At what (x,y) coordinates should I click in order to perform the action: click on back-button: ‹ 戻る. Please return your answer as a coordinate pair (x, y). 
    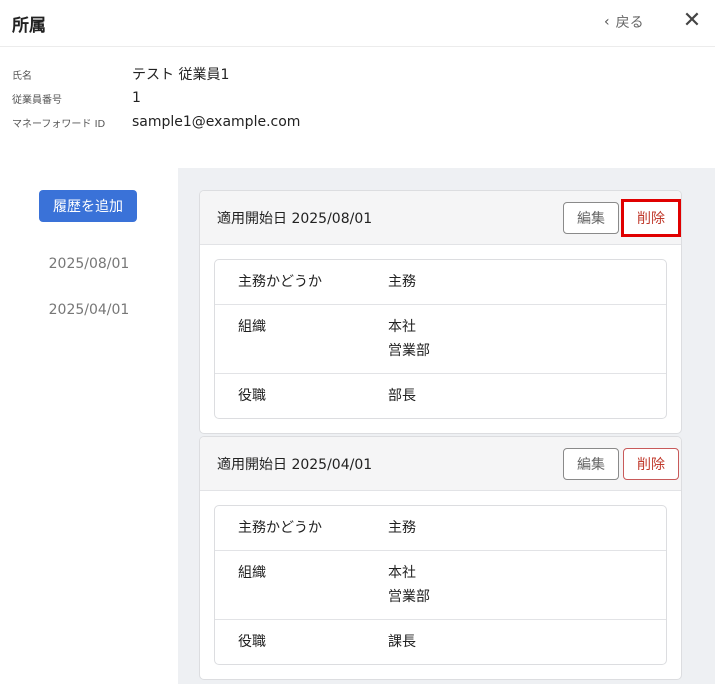
    Looking at the image, I should click on (624, 22).